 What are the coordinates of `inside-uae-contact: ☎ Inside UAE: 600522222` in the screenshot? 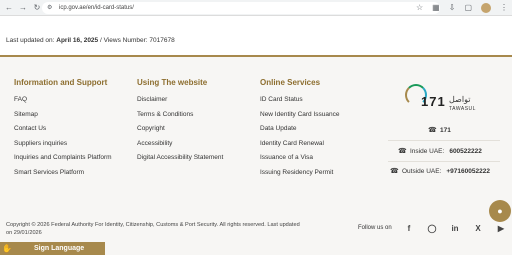 It's located at (440, 151).